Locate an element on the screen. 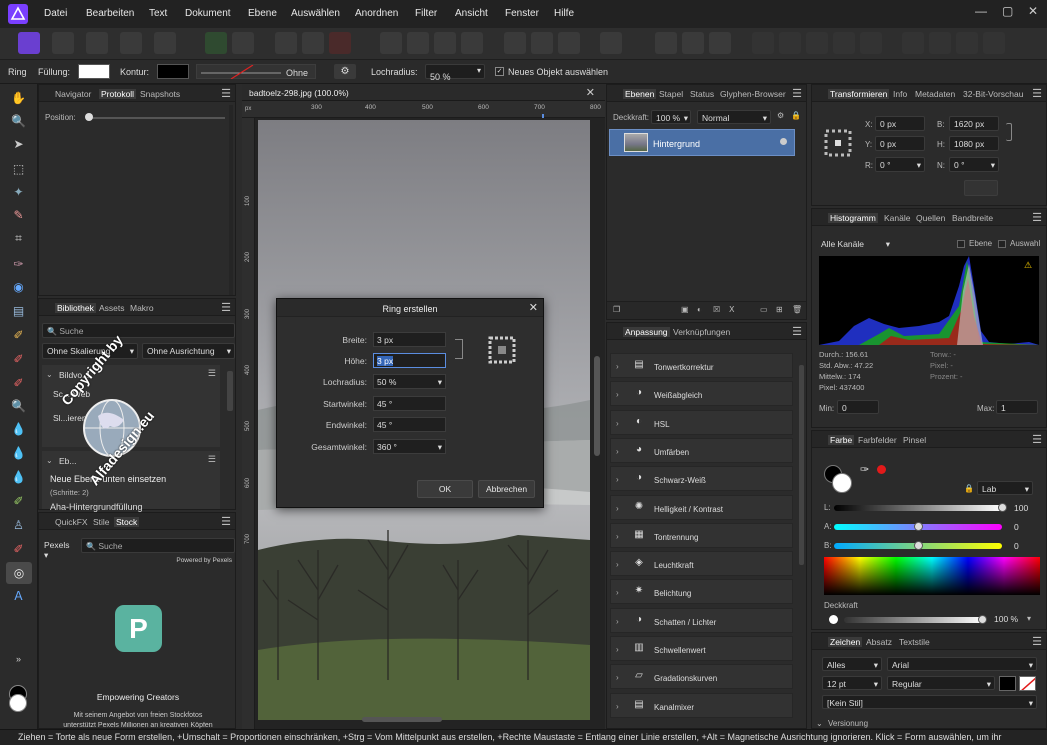 The width and height of the screenshot is (1047, 745). y-input: 0 px is located at coordinates (900, 143).